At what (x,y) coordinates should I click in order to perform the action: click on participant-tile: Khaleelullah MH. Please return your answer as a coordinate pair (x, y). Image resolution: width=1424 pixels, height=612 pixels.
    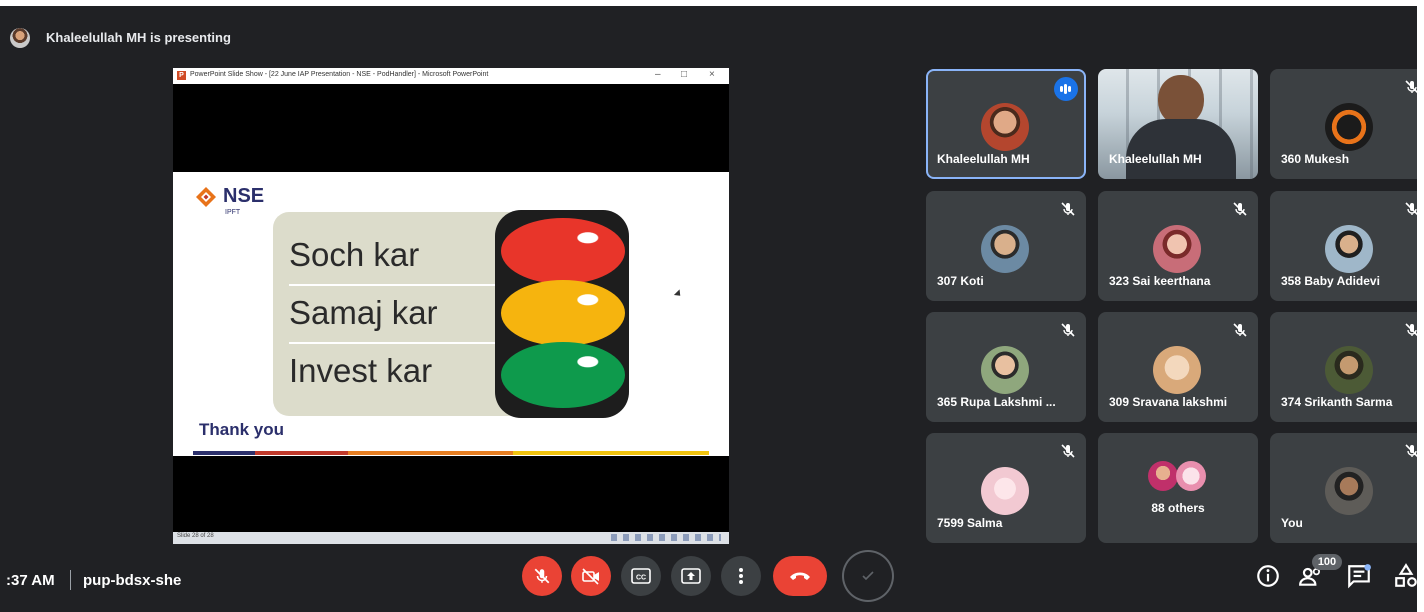
    Looking at the image, I should click on (1006, 124).